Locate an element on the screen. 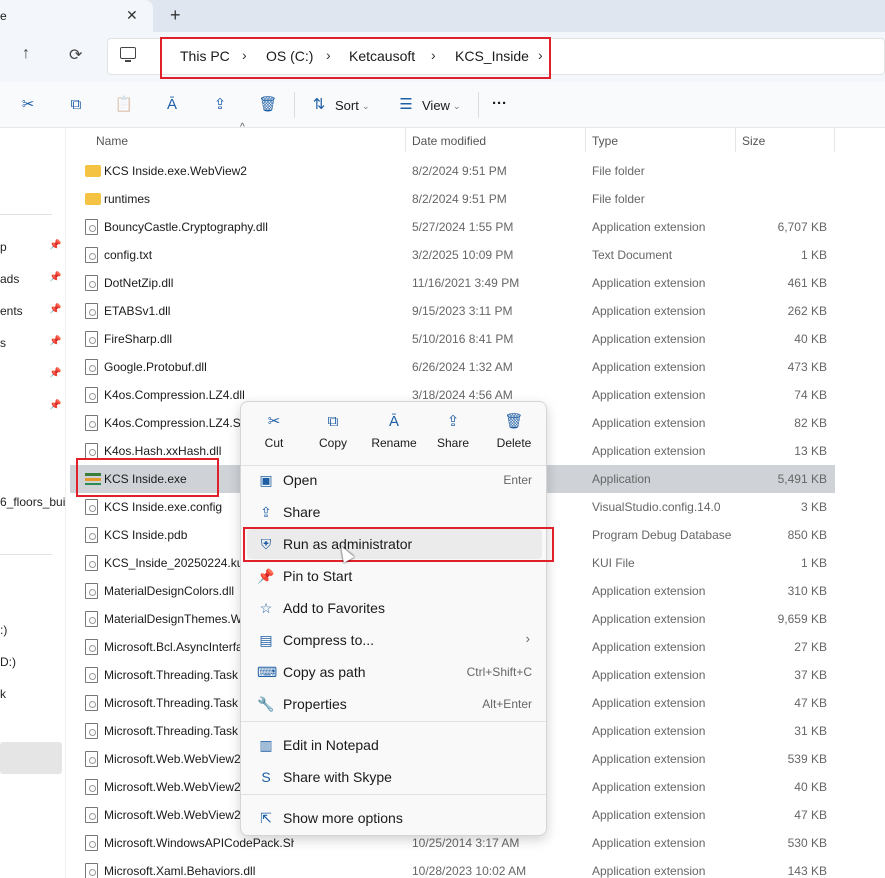  sidebar-item: D:) is located at coordinates (8, 662).